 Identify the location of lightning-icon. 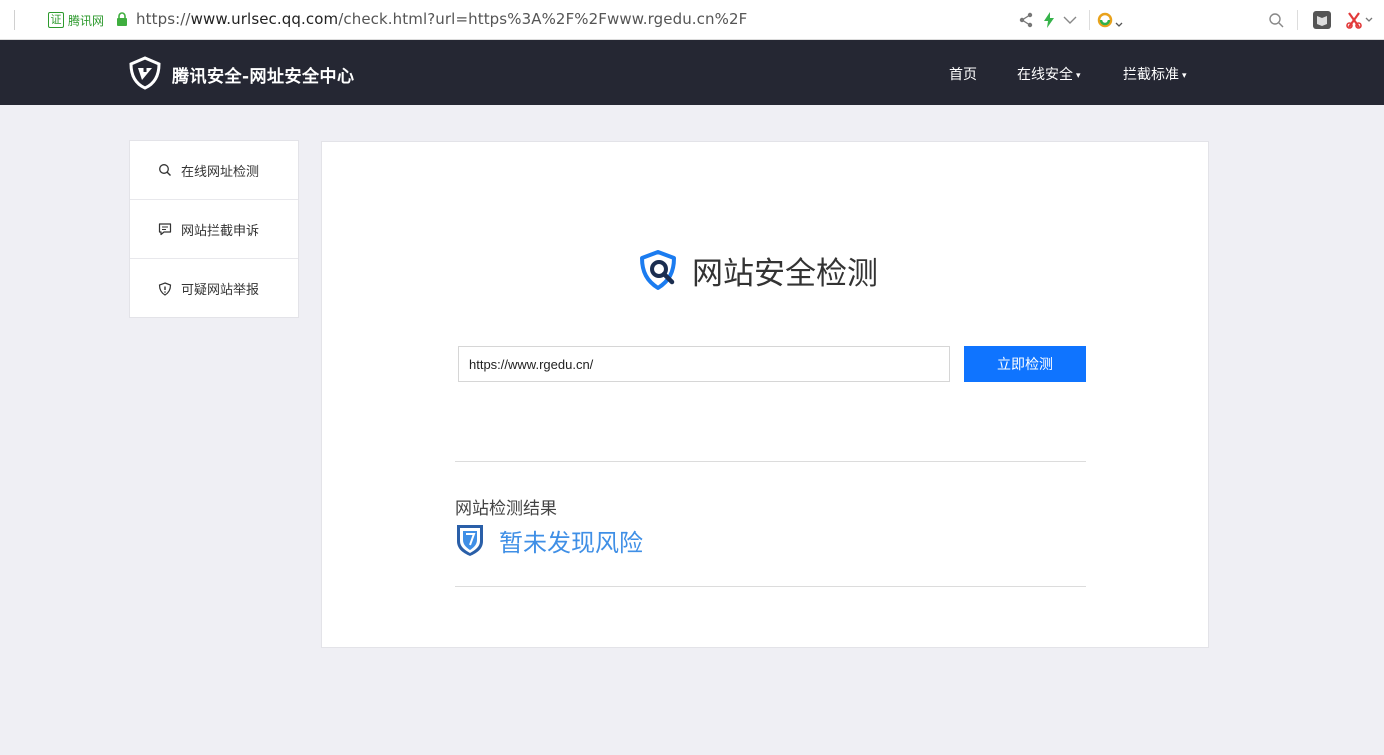
(1049, 20).